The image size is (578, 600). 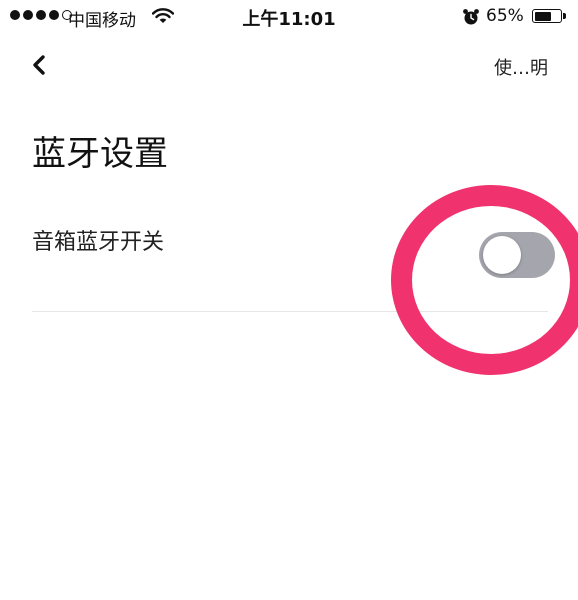 I want to click on battery-icon, so click(x=547, y=16).